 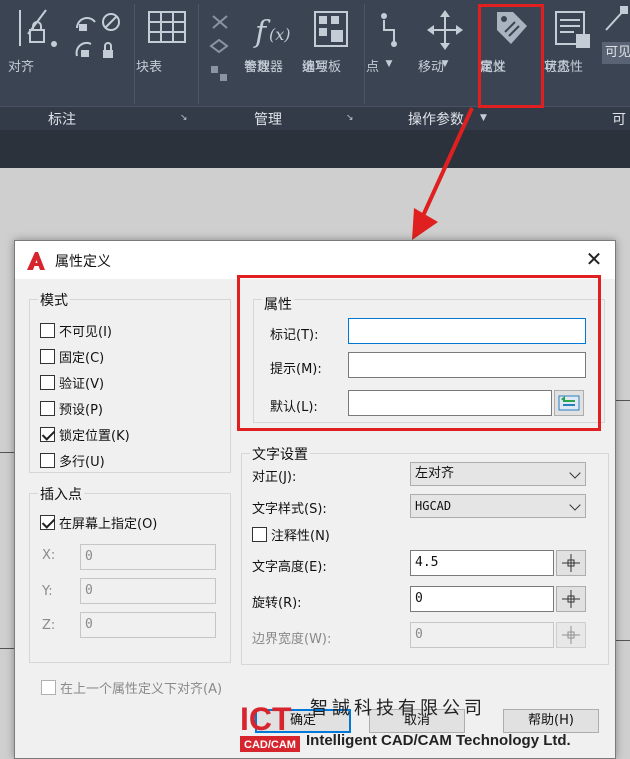 What do you see at coordinates (433, 506) in the screenshot?
I see `text-style-value: HGCAD` at bounding box center [433, 506].